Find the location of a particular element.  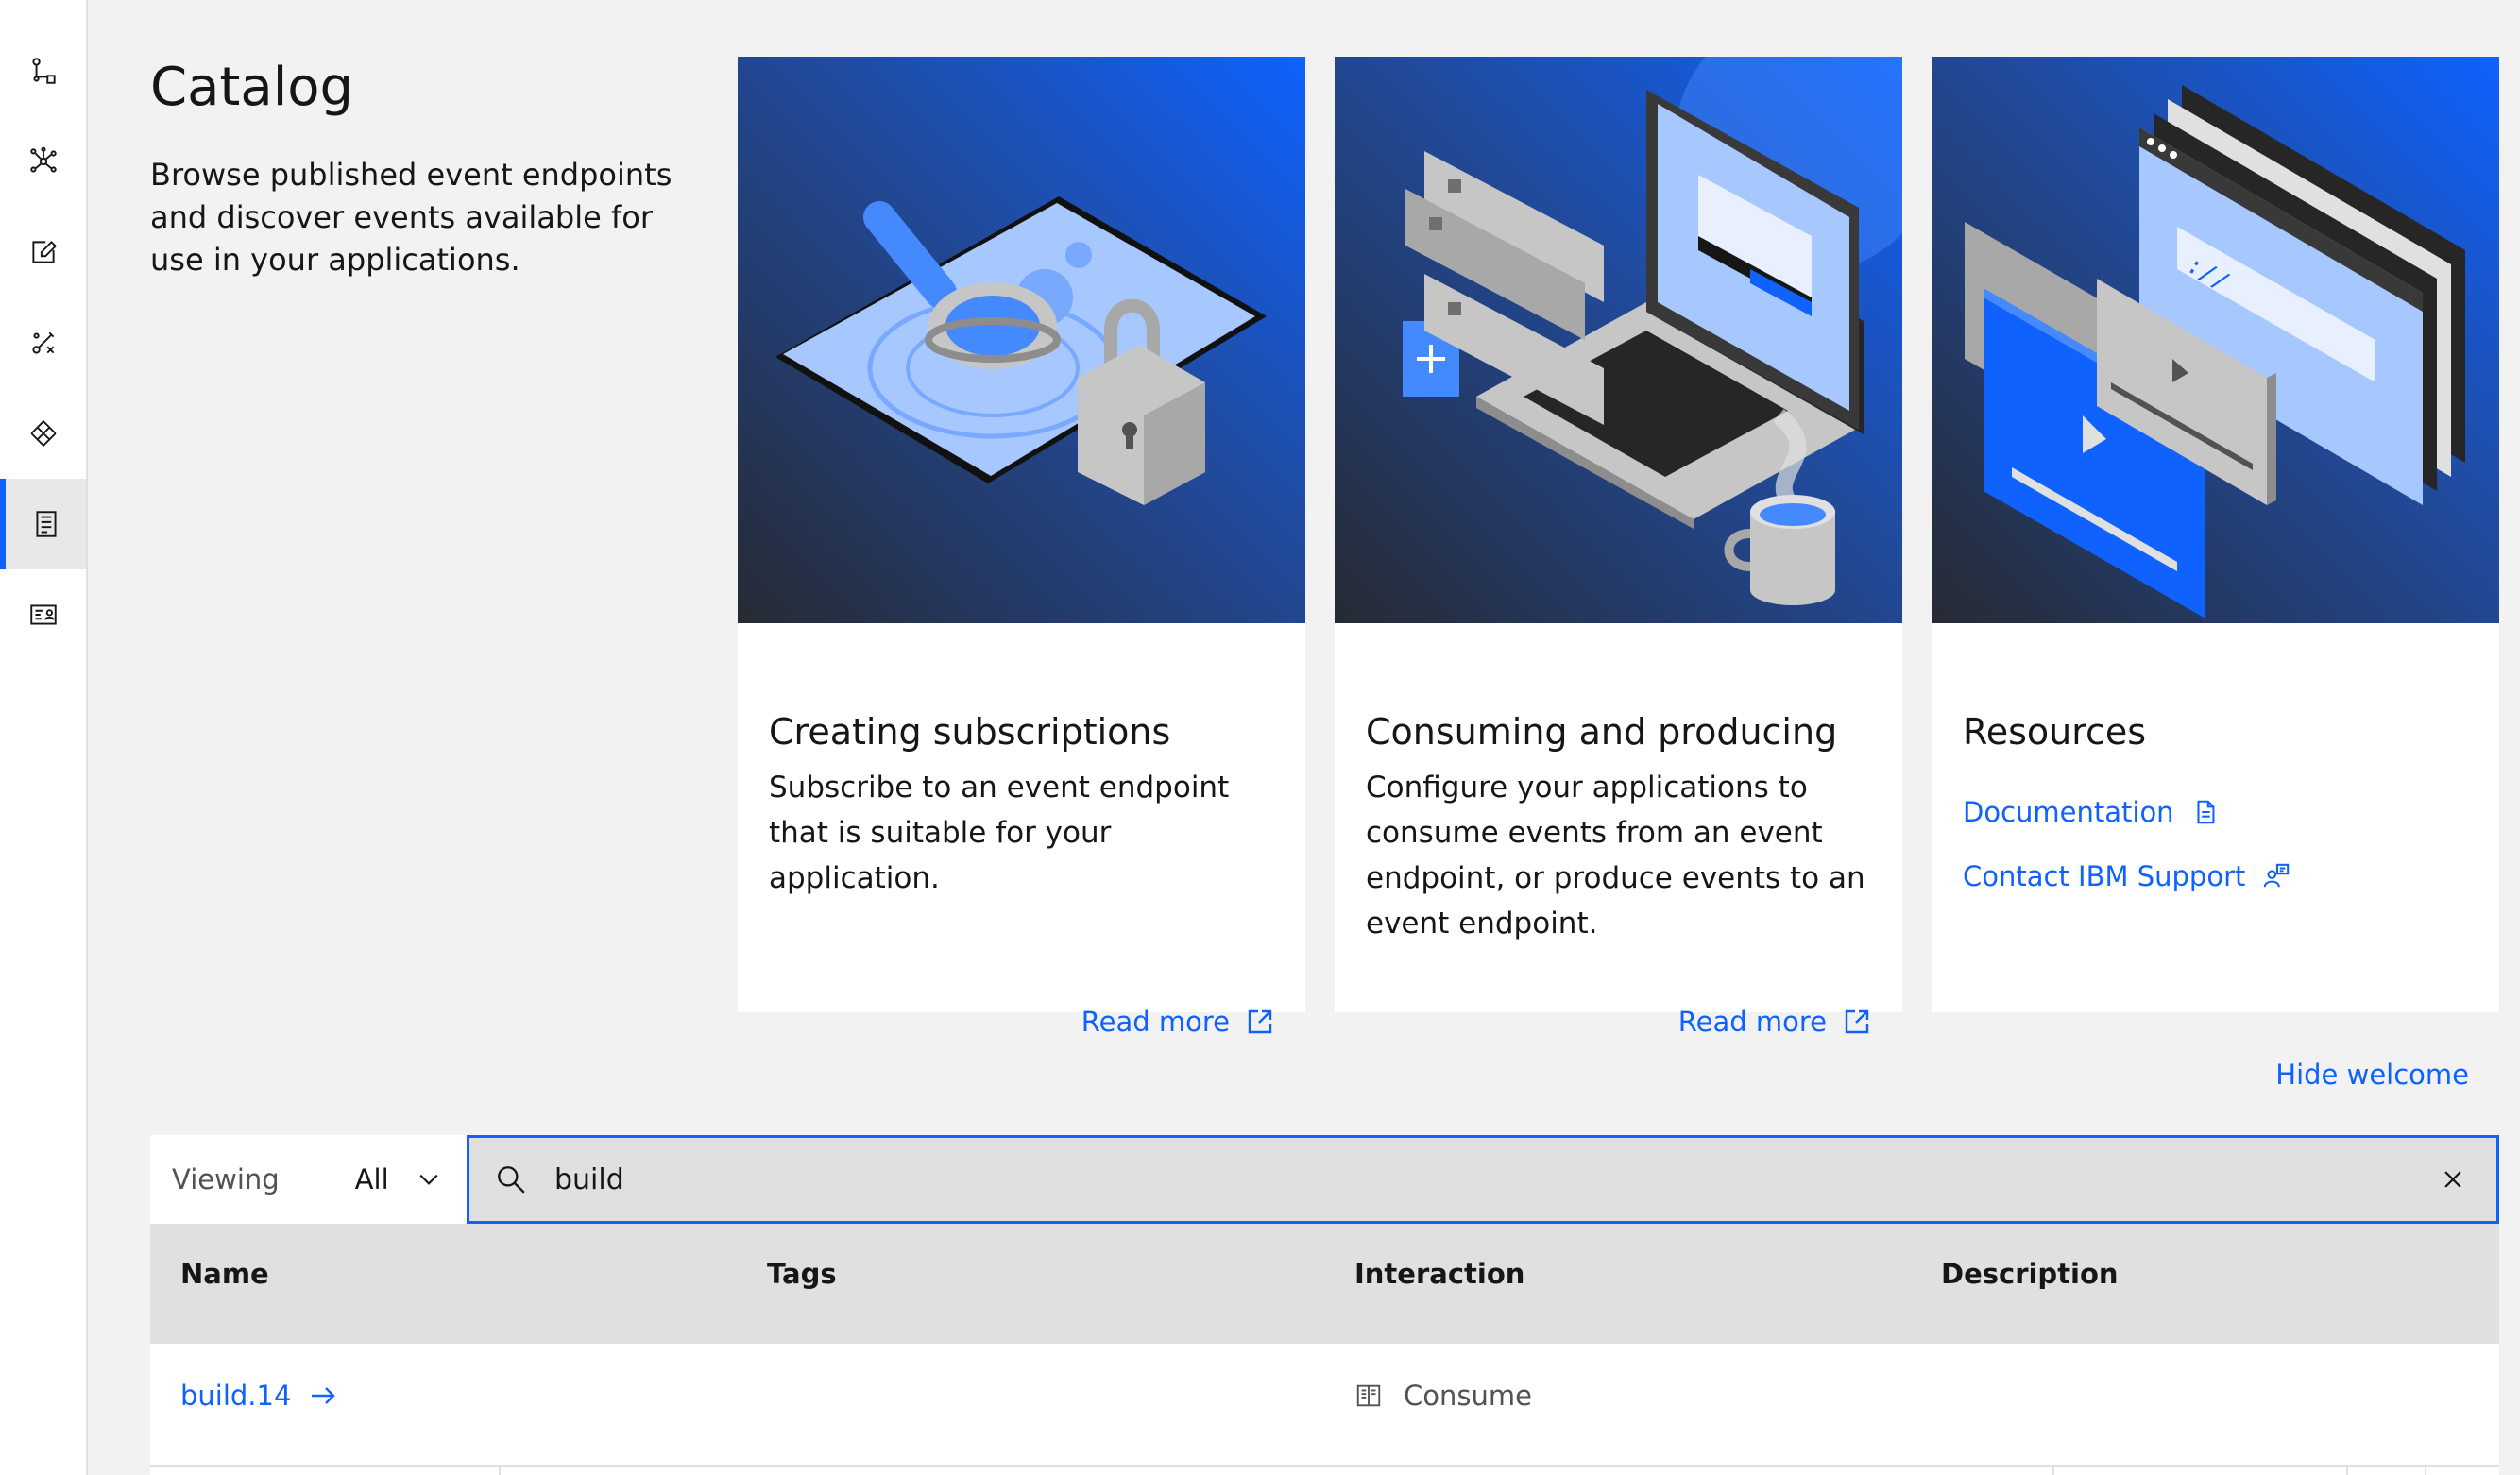

search-input is located at coordinates (1497, 1179).